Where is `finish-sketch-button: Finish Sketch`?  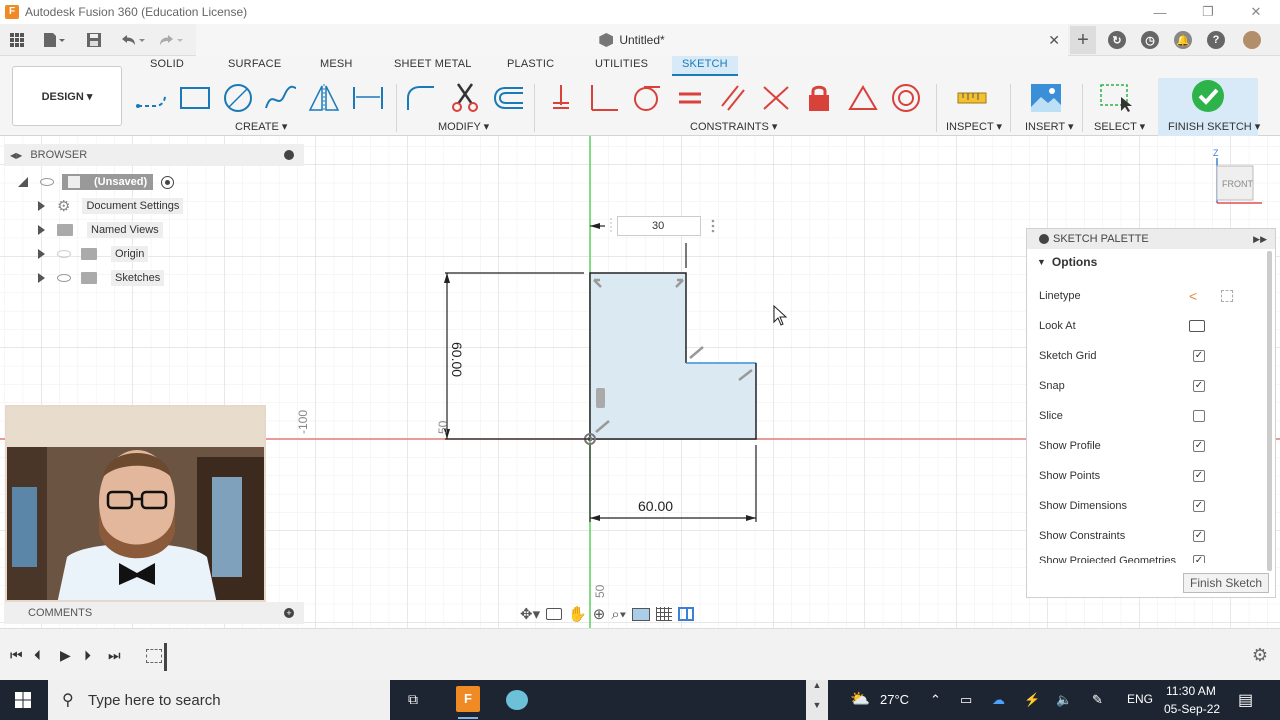
finish-sketch-button: Finish Sketch is located at coordinates (1226, 583).